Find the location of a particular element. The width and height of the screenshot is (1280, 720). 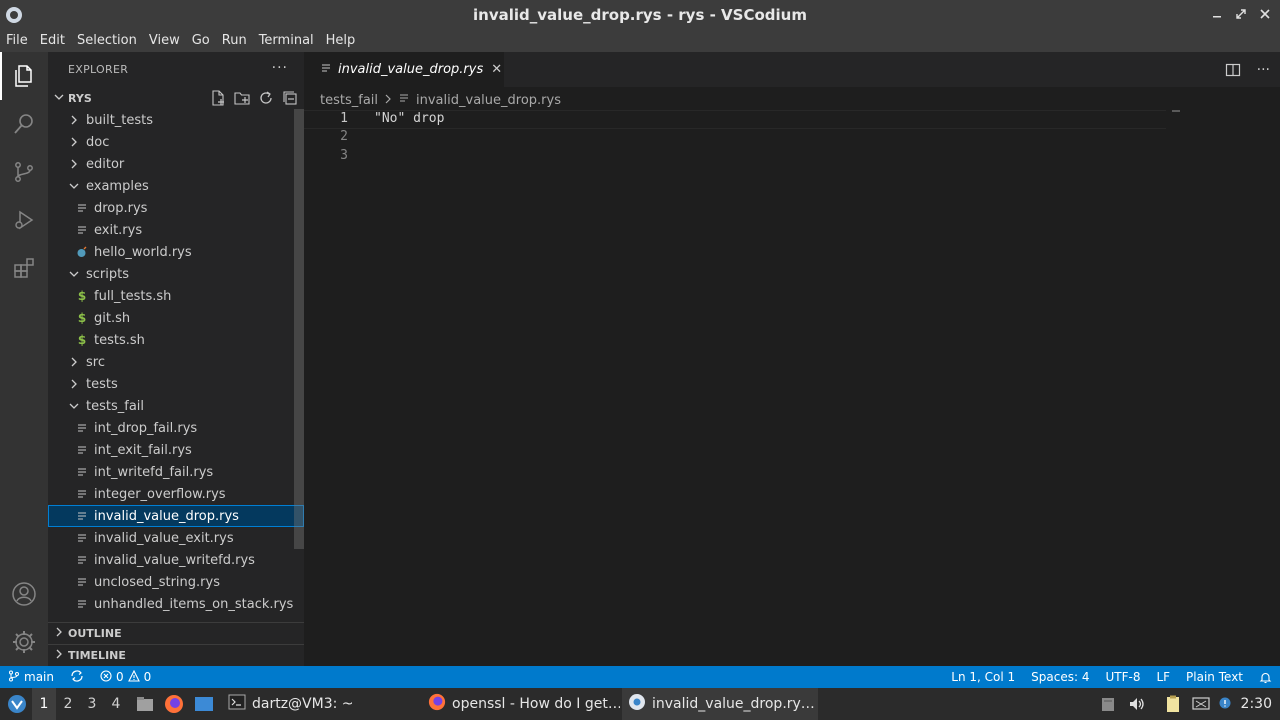

menu-run: Run is located at coordinates (234, 41).